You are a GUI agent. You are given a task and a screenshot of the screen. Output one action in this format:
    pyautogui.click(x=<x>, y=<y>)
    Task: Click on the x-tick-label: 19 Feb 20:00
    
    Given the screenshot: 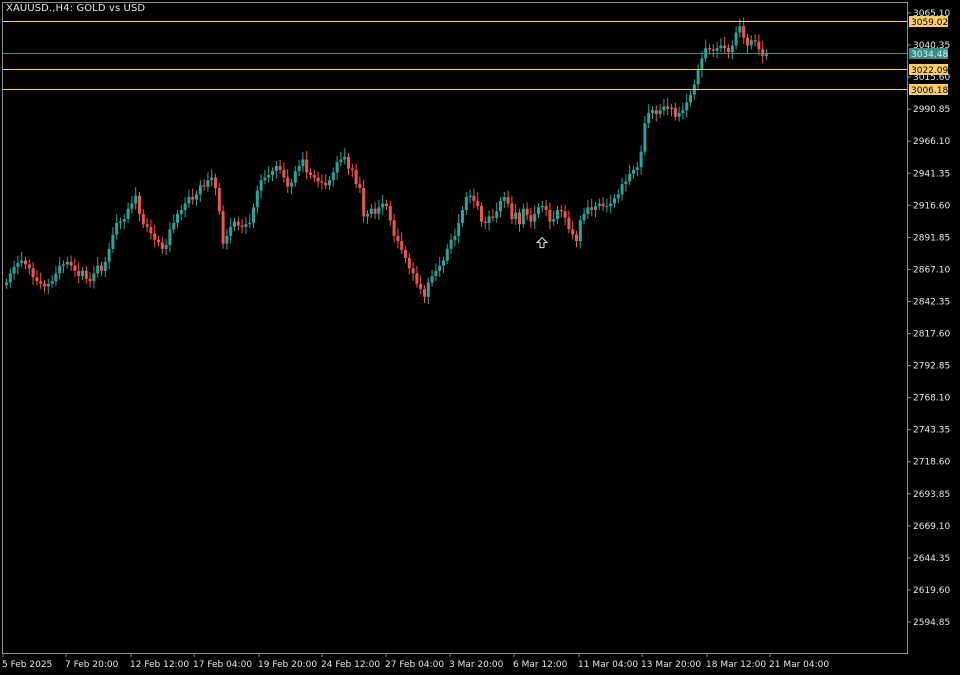 What is the action you would take?
    pyautogui.click(x=287, y=665)
    